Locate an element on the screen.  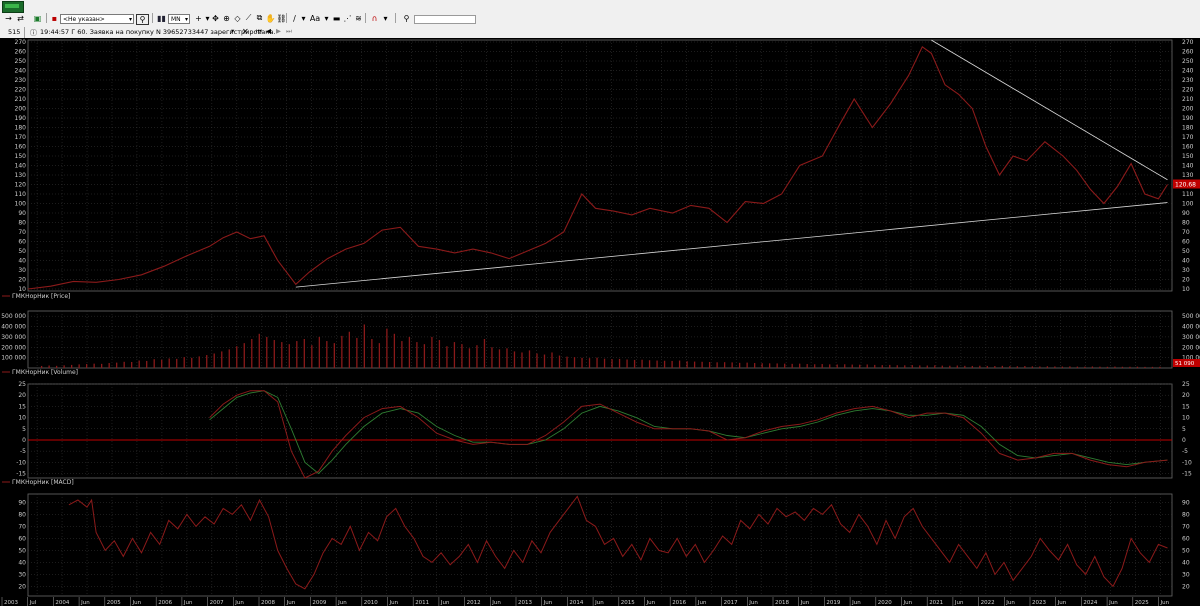
y-tick-label-left: 150 is located at coordinates (21, 156).